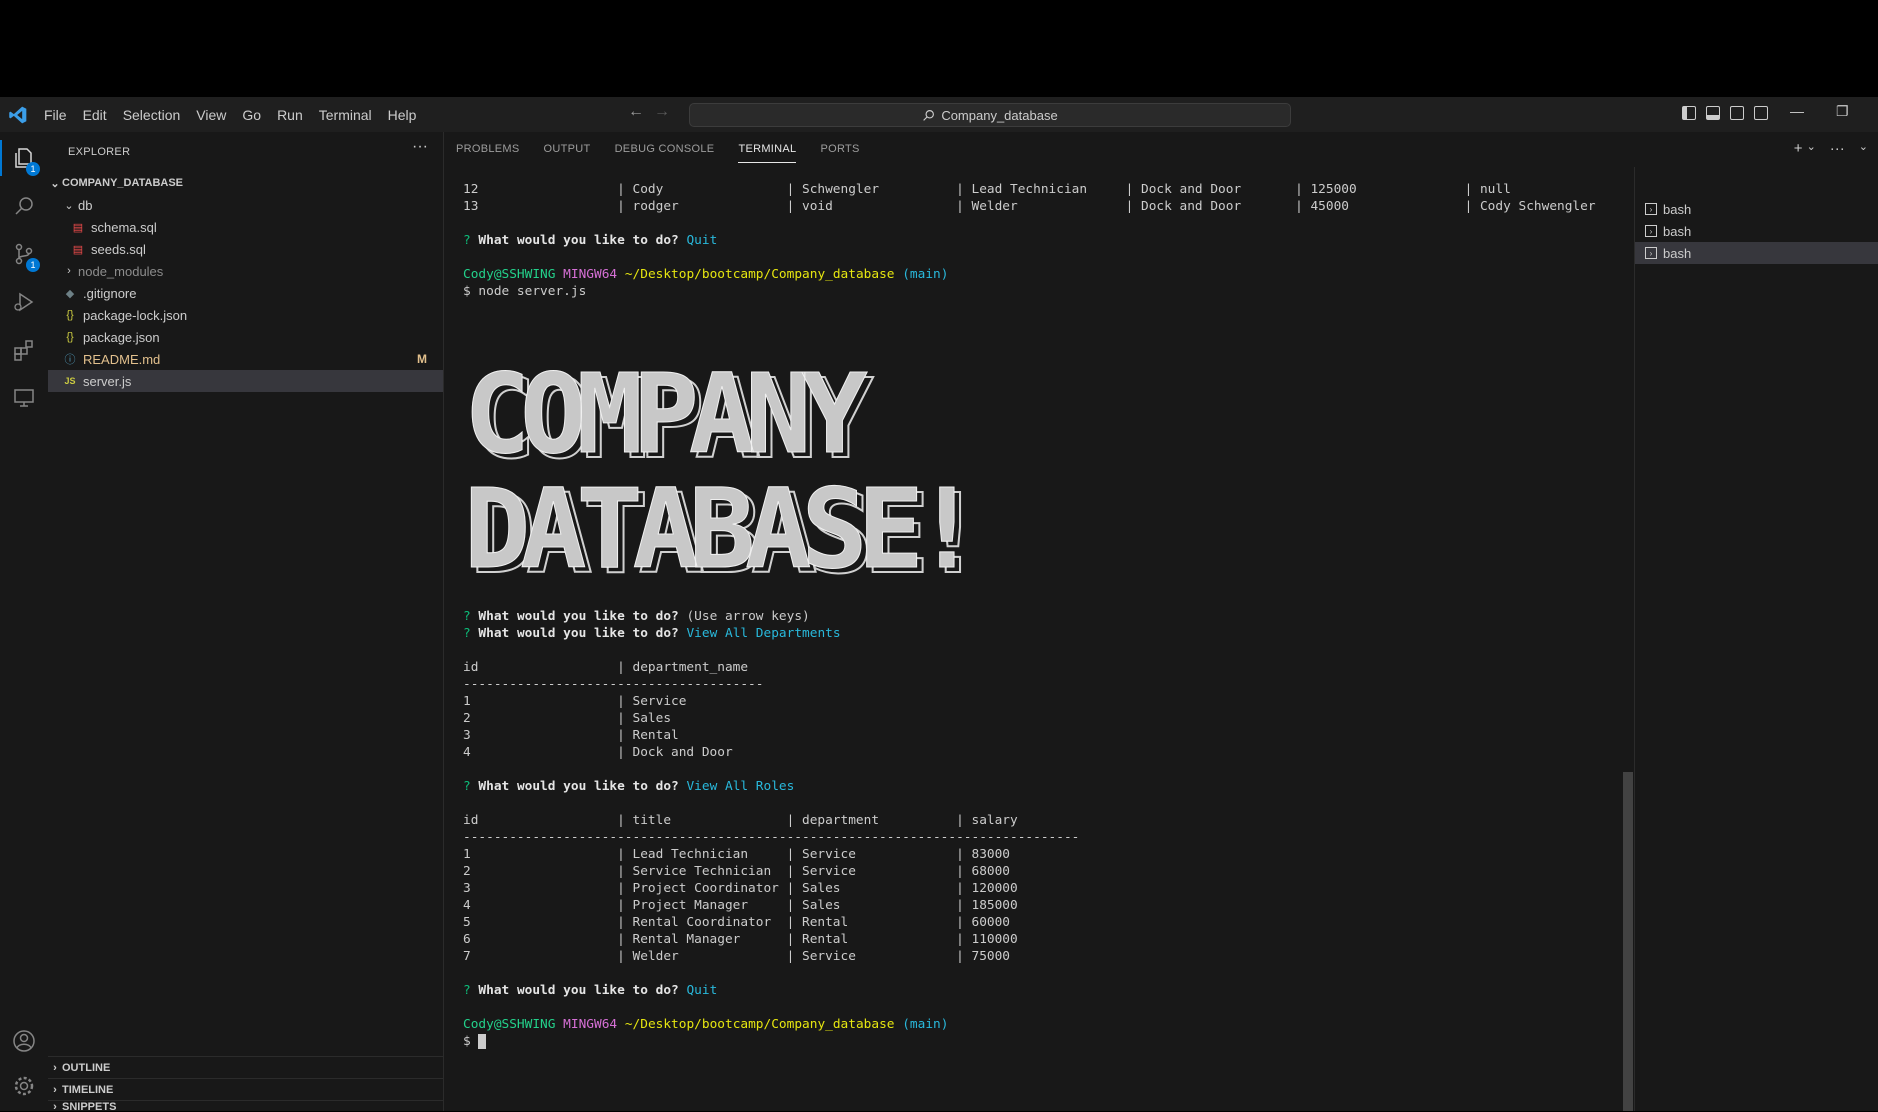 This screenshot has height=1112, width=1878. What do you see at coordinates (488, 149) in the screenshot?
I see `tab-problems: PROBLEMS` at bounding box center [488, 149].